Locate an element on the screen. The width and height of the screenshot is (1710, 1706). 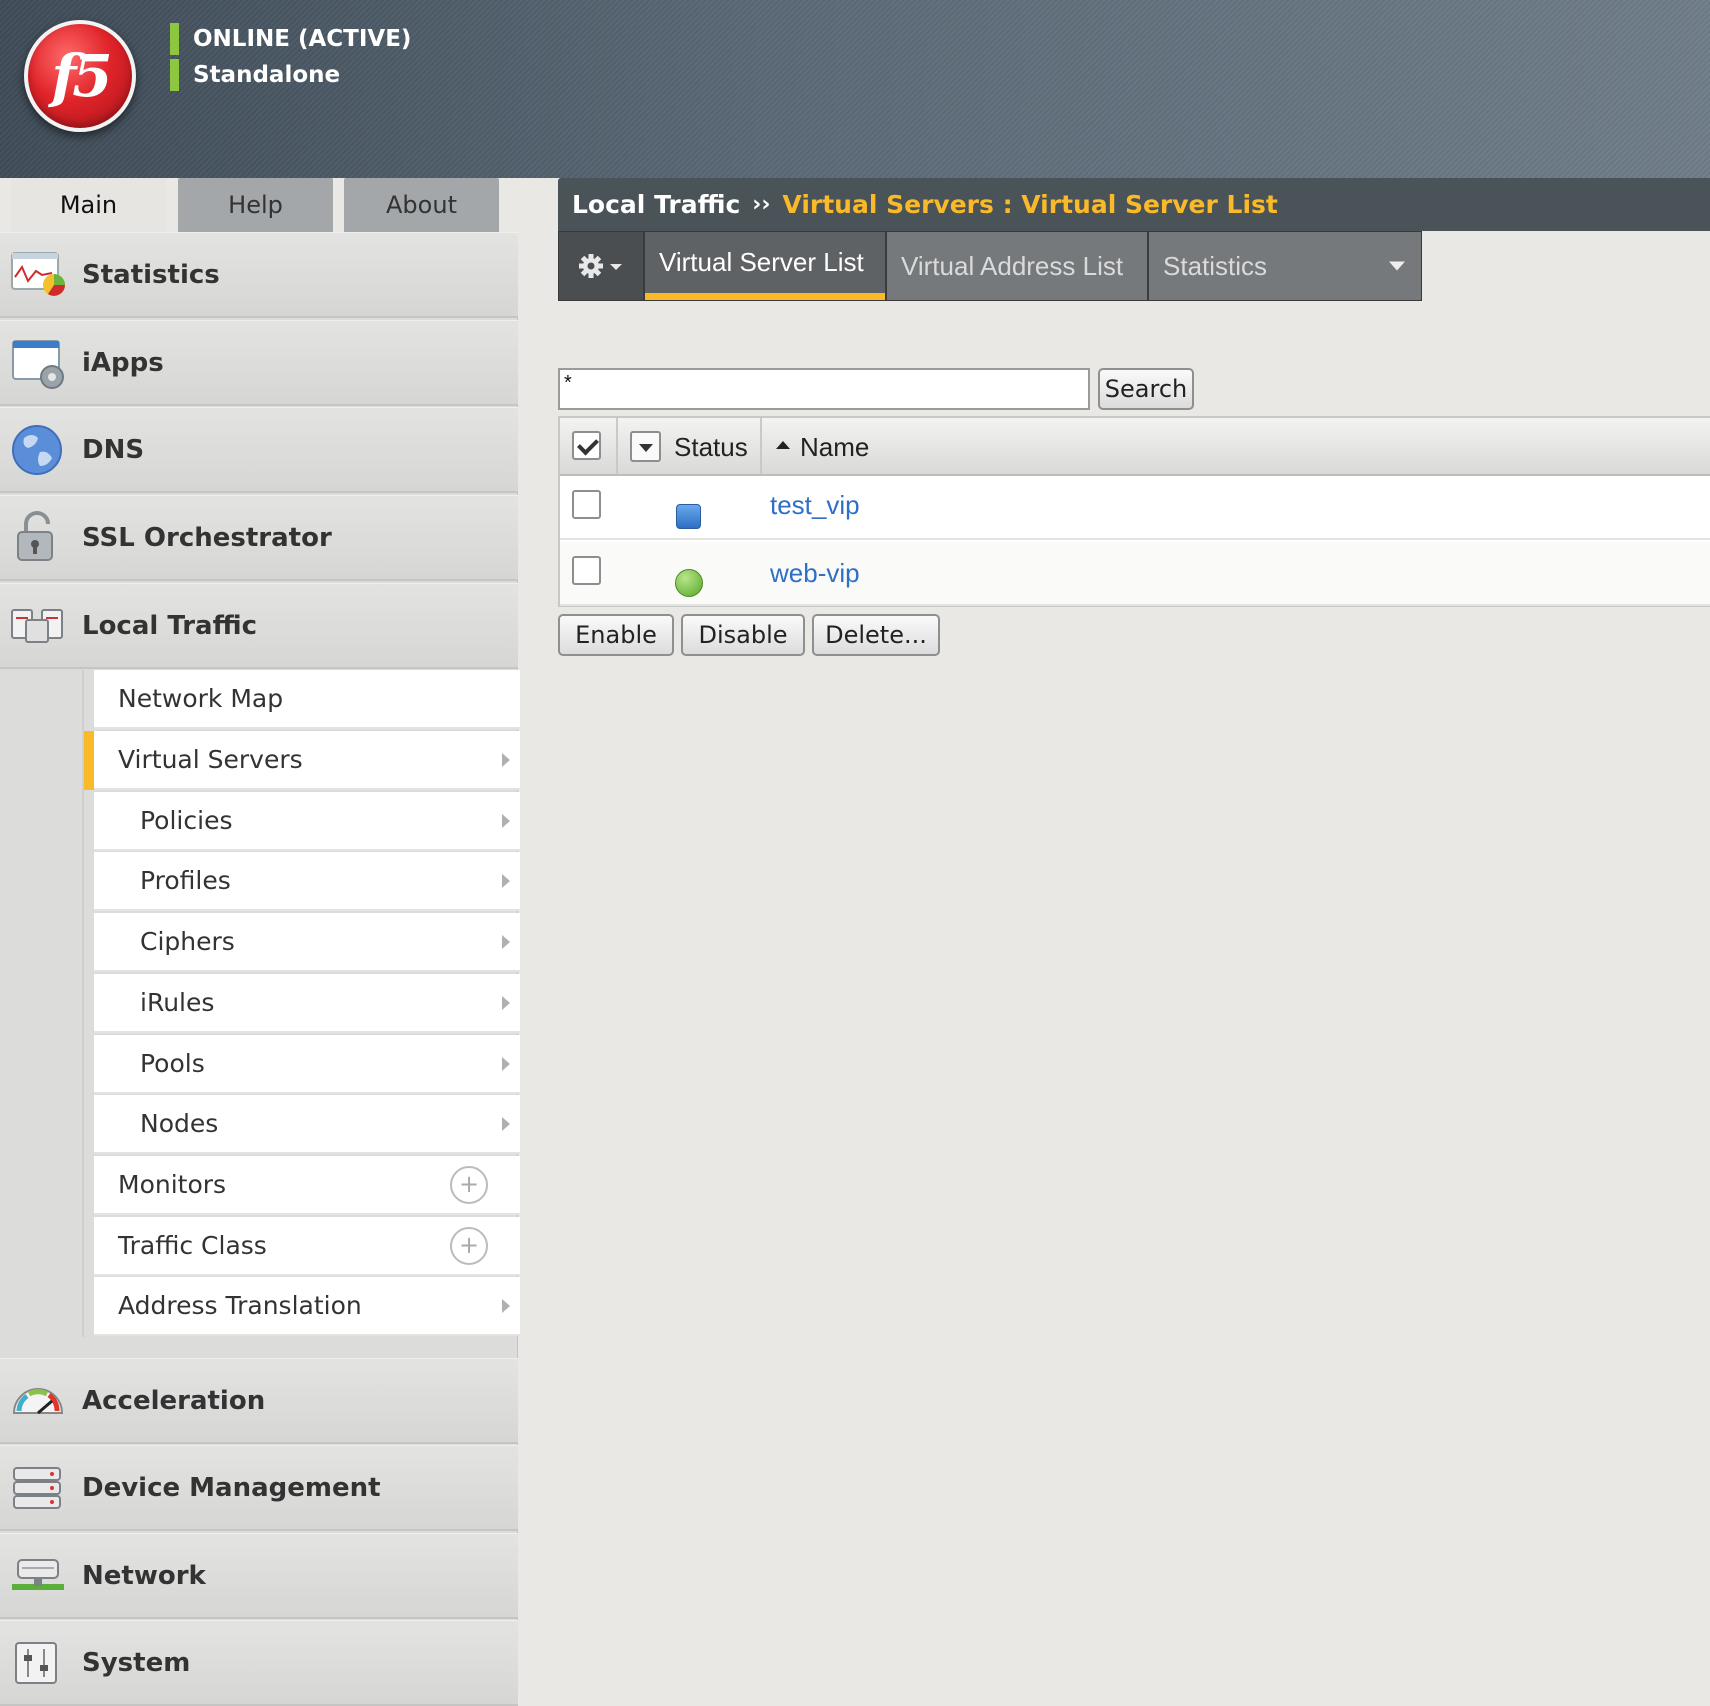
iapps-icon is located at coordinates (38, 364).